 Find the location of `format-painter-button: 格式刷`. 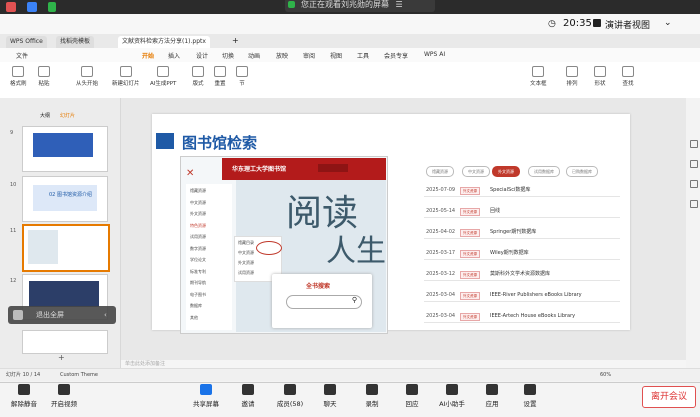

format-painter-button: 格式刷 is located at coordinates (18, 76).